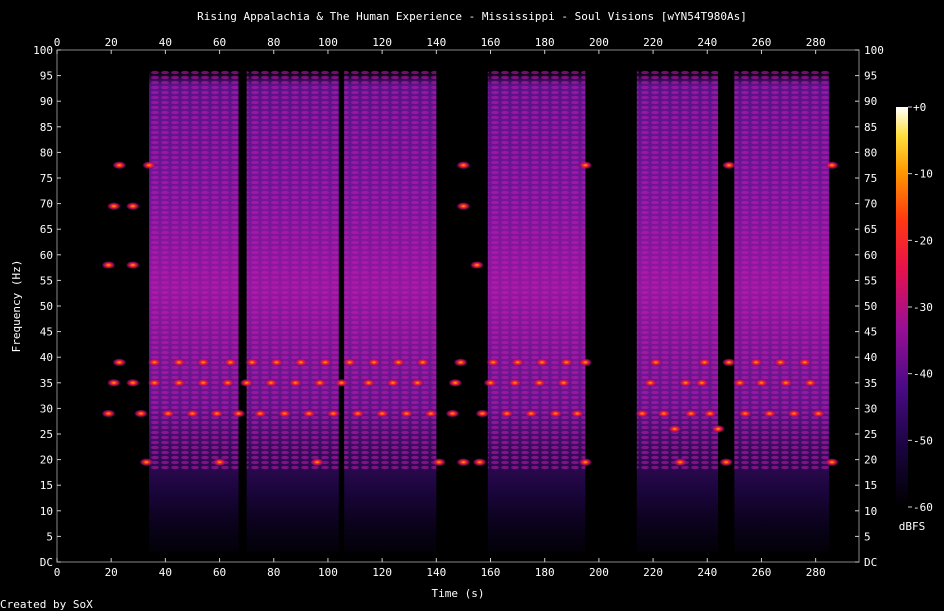 This screenshot has width=944, height=611. What do you see at coordinates (874, 50) in the screenshot?
I see `y-tick-label-right-100: 100` at bounding box center [874, 50].